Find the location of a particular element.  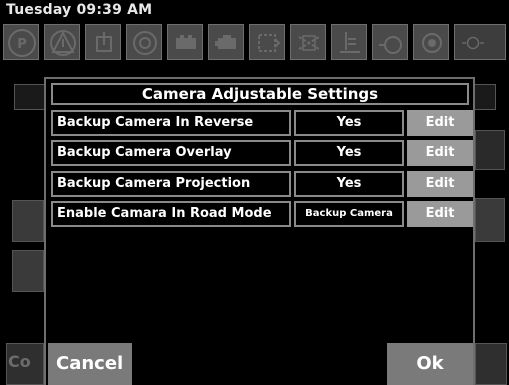

setting-row: Backup Camera Overlay Yes Edit is located at coordinates (262, 153).